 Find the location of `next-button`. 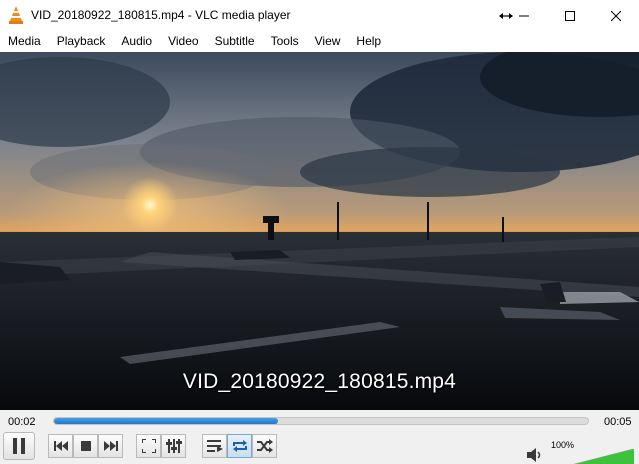

next-button is located at coordinates (110, 446).